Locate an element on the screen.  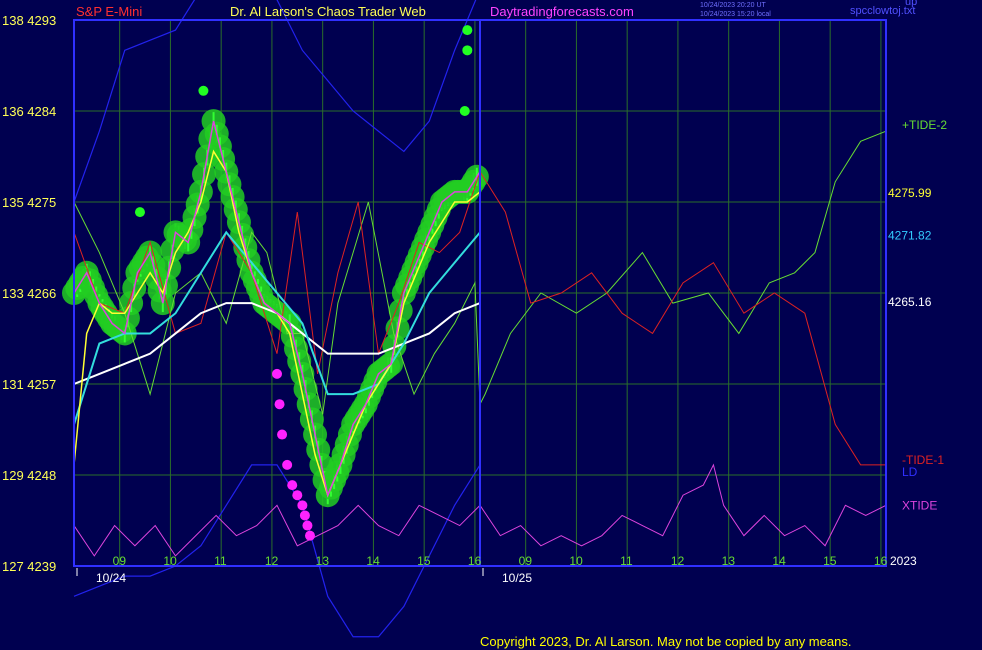
y-tick-label: 136 4284 is located at coordinates (29, 111).